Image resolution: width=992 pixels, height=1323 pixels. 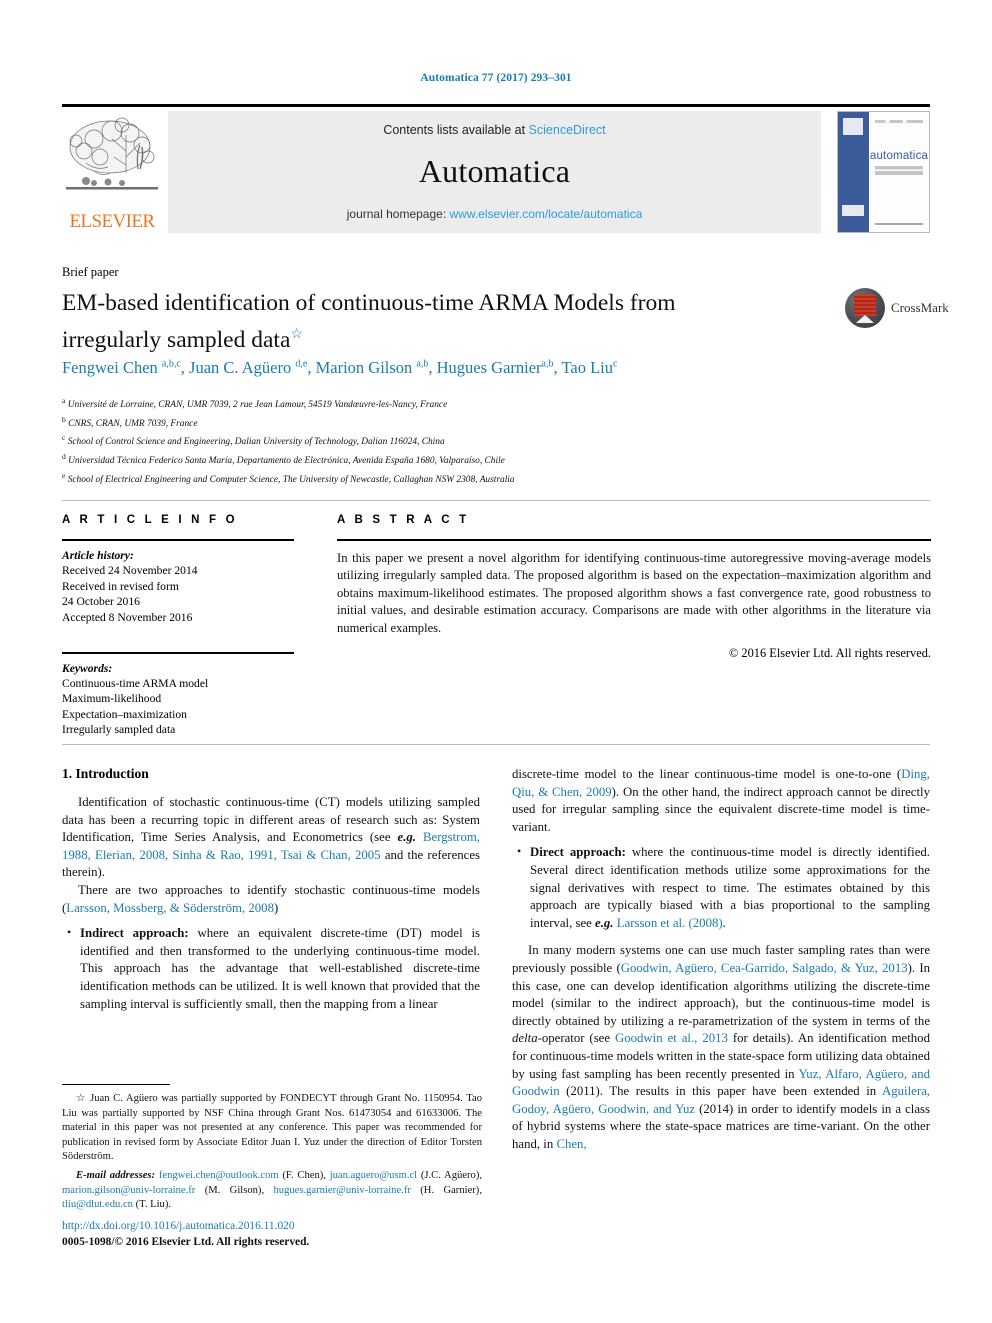 What do you see at coordinates (373, 1175) in the screenshot?
I see `email-link: juan.aguero@usm.cl` at bounding box center [373, 1175].